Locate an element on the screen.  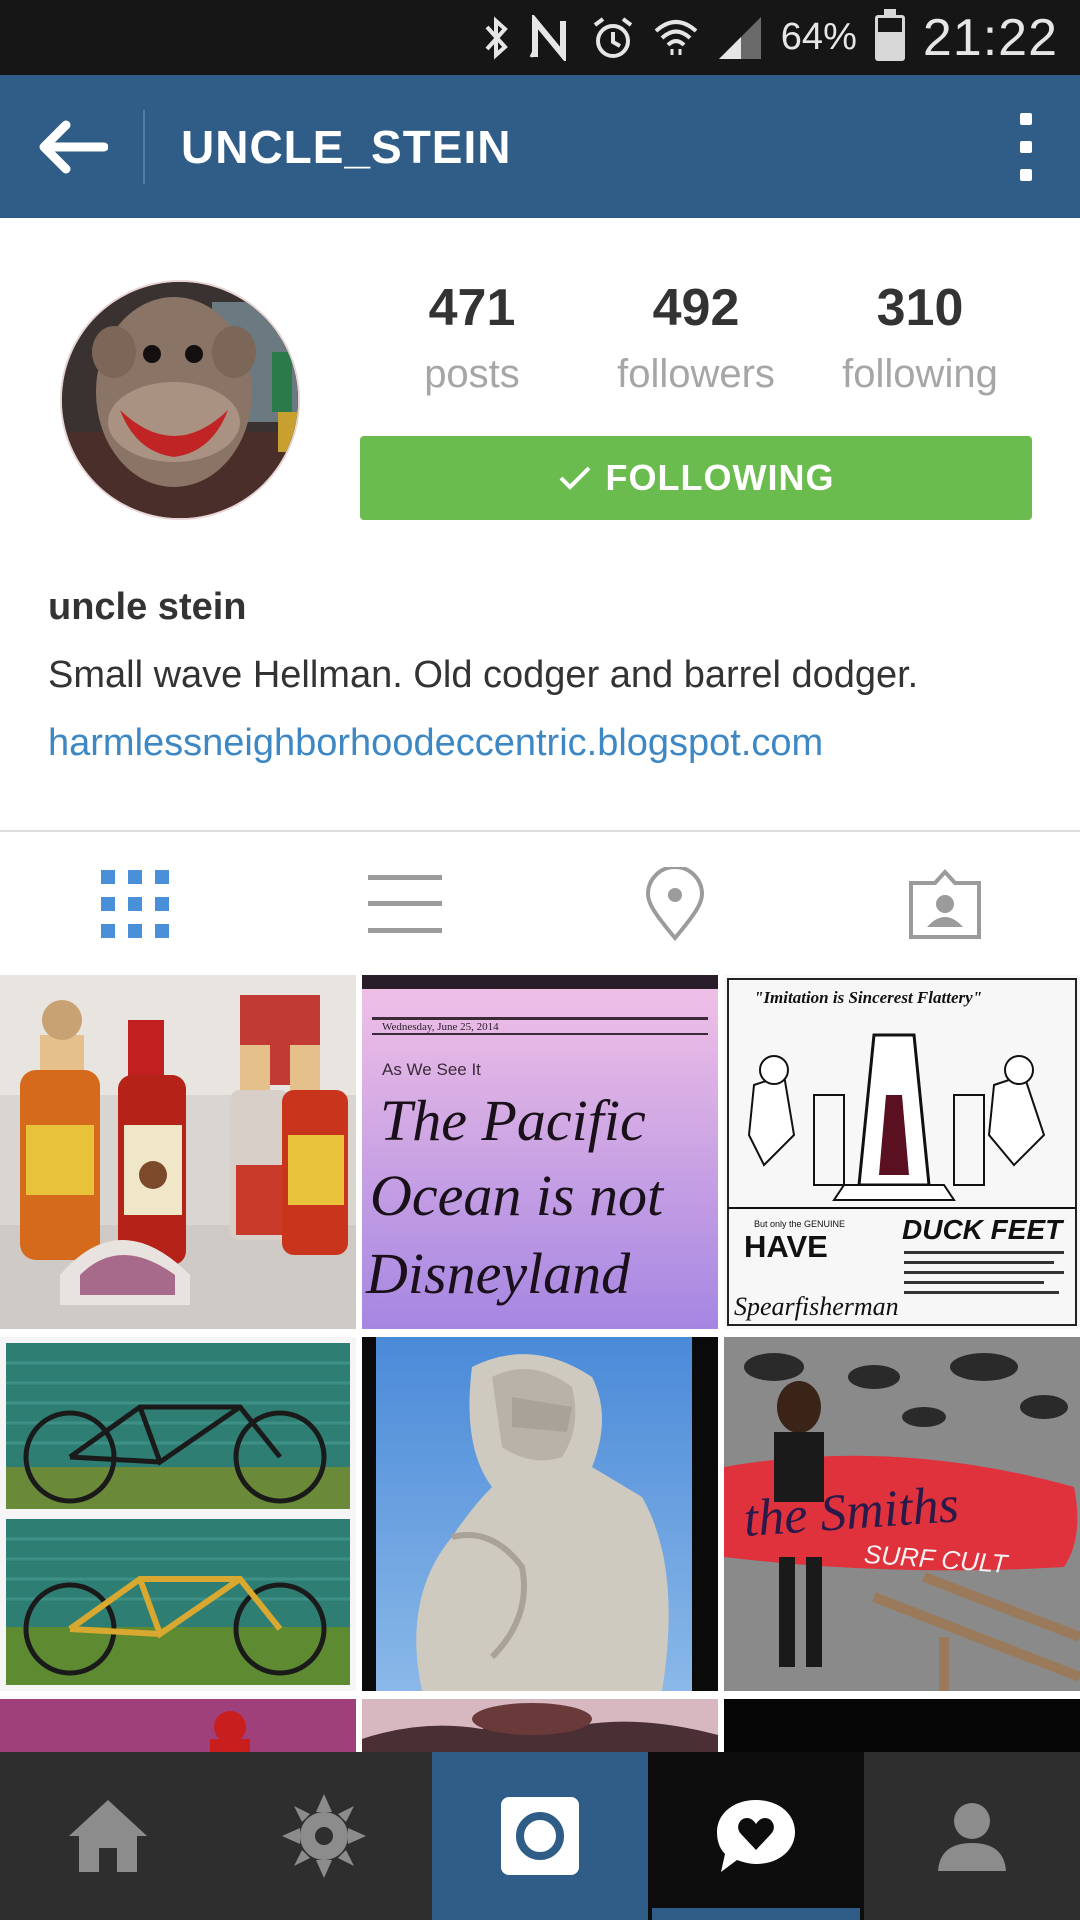
nav-camera is located at coordinates (540, 1836).